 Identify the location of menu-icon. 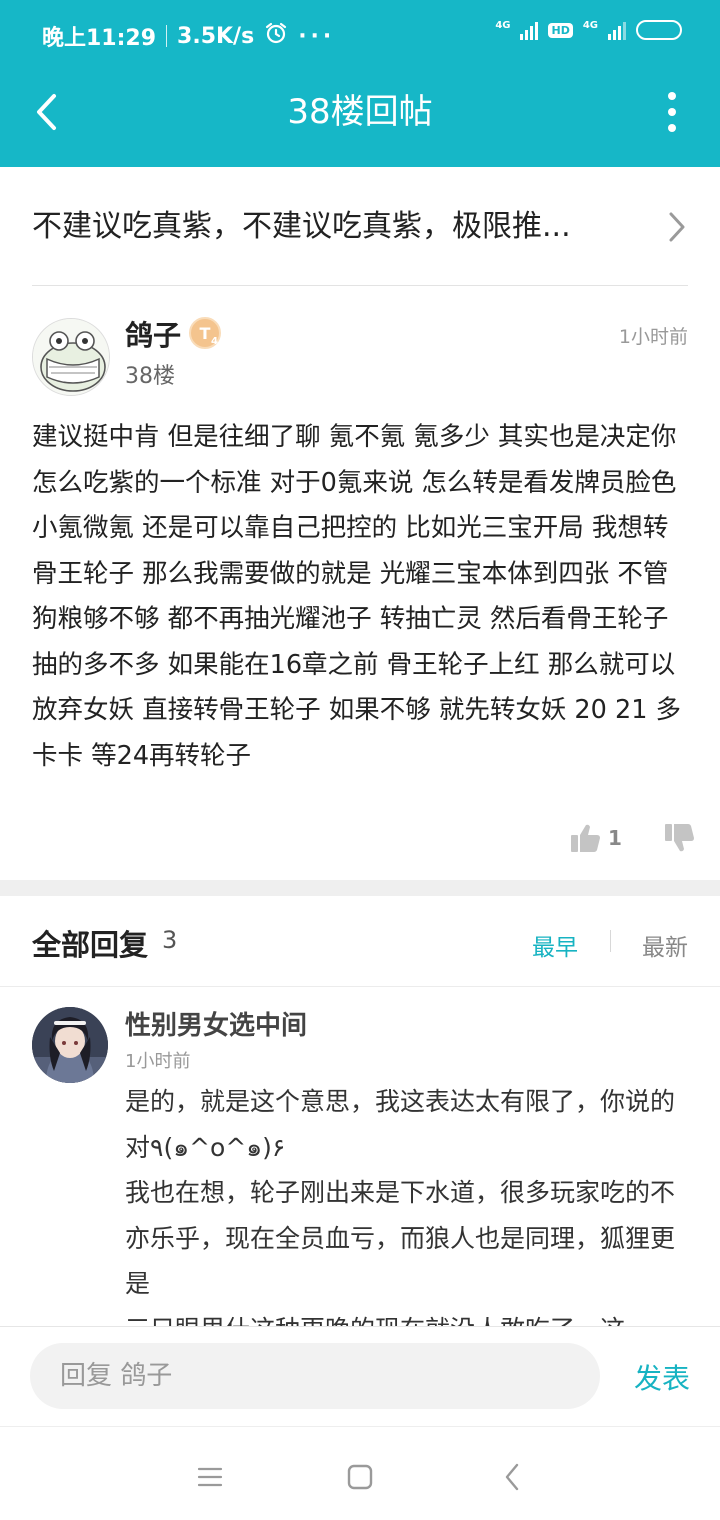
(210, 1477).